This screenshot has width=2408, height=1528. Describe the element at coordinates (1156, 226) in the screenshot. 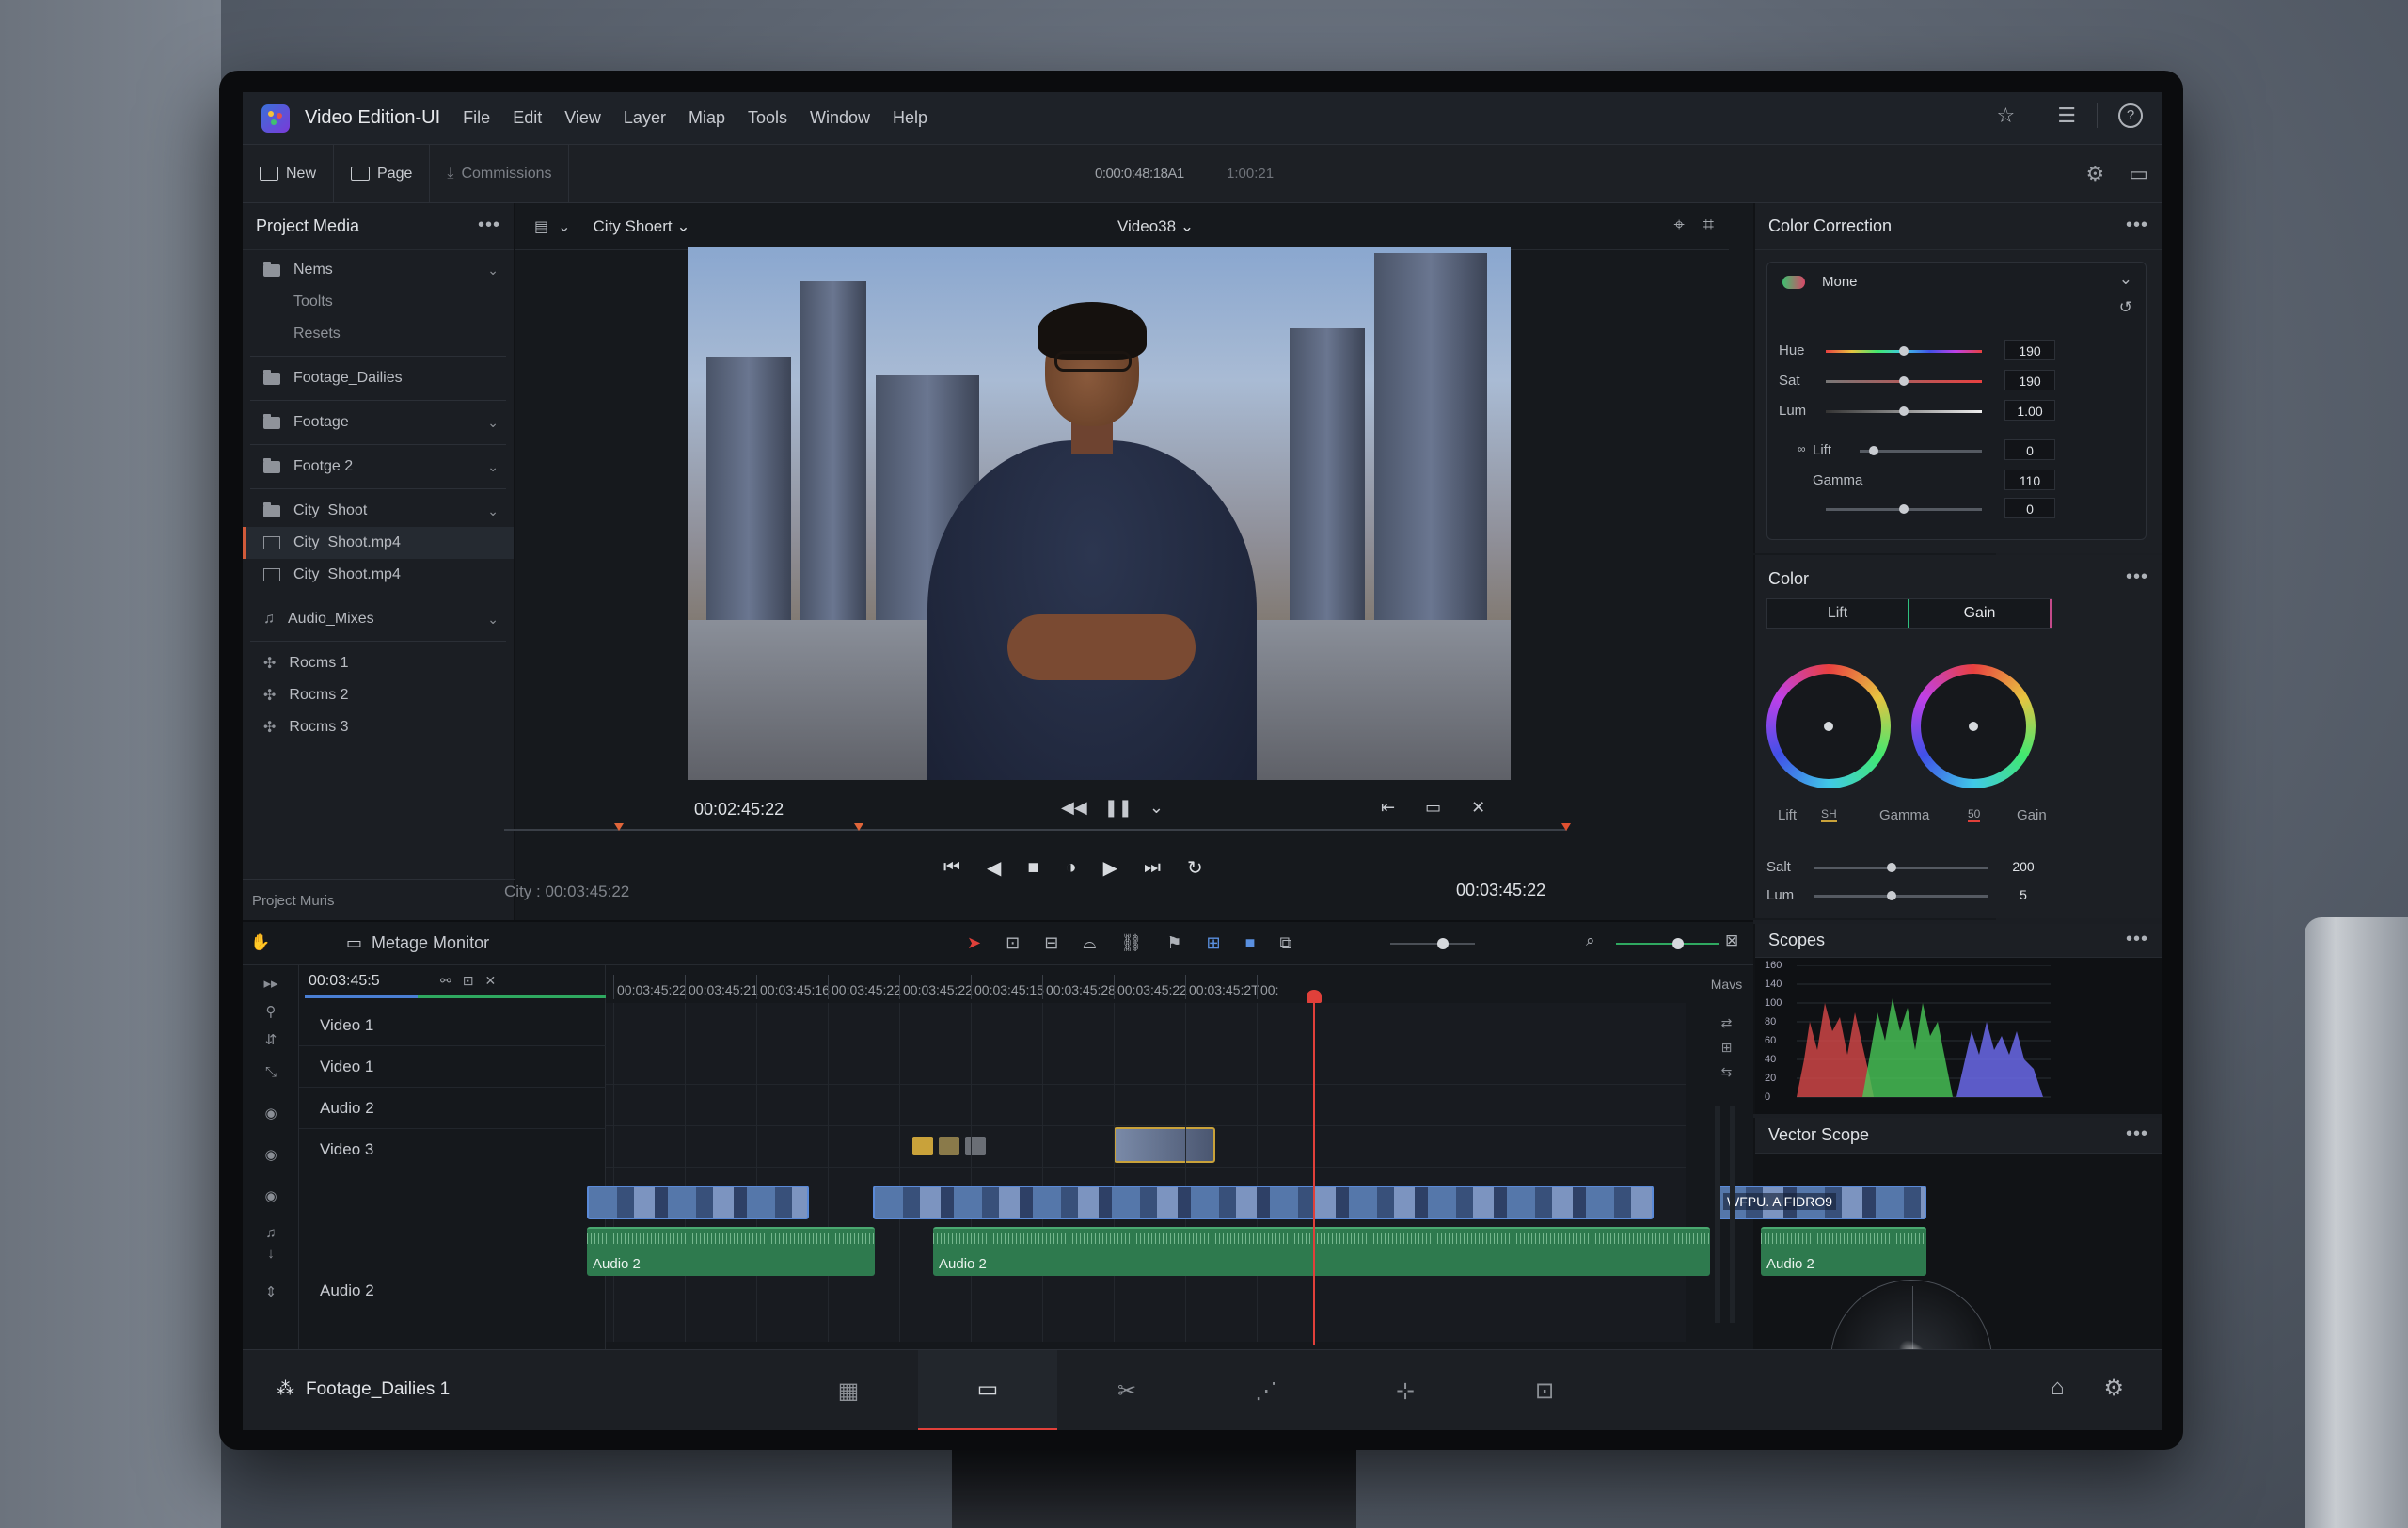

I see `video-select: Video38 ⌄` at that location.